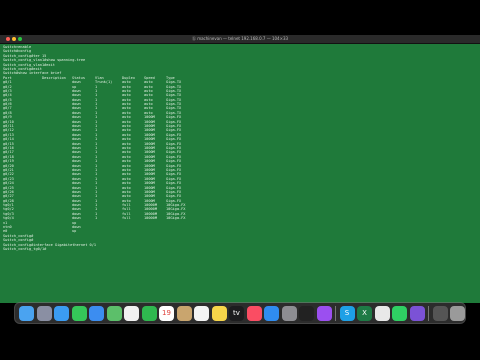  Describe the element at coordinates (324, 313) in the screenshot. I see `podcasts-icon` at that location.